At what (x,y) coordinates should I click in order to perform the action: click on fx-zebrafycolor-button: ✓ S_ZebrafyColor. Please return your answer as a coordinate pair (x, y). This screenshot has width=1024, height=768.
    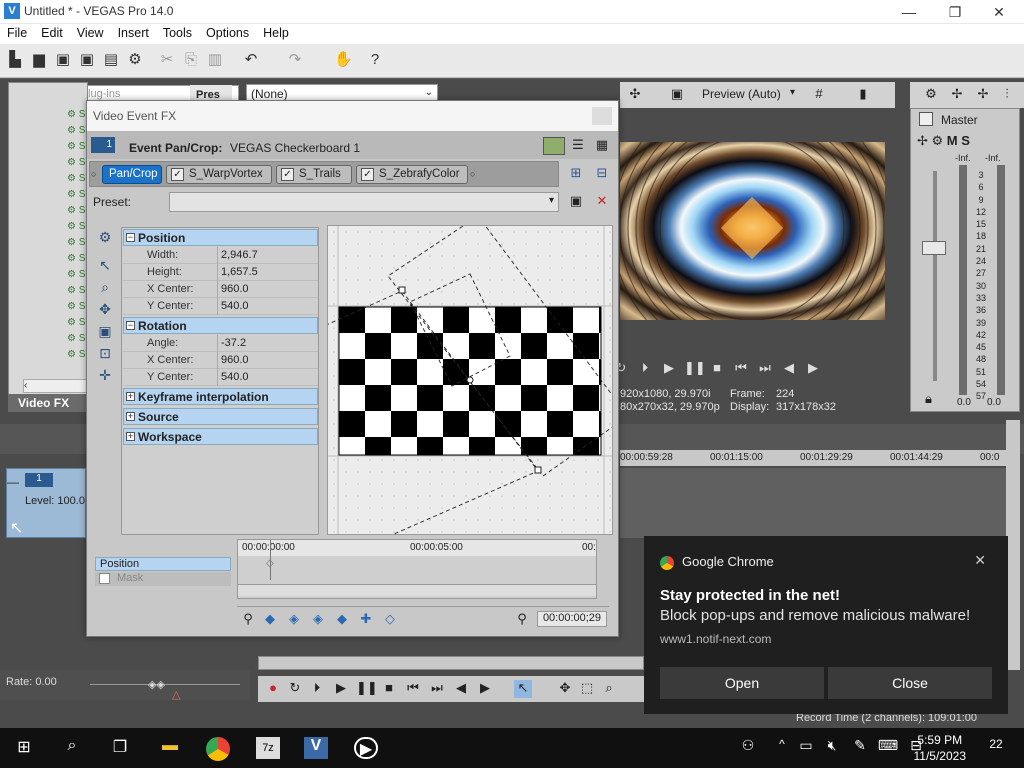
    Looking at the image, I should click on (412, 174).